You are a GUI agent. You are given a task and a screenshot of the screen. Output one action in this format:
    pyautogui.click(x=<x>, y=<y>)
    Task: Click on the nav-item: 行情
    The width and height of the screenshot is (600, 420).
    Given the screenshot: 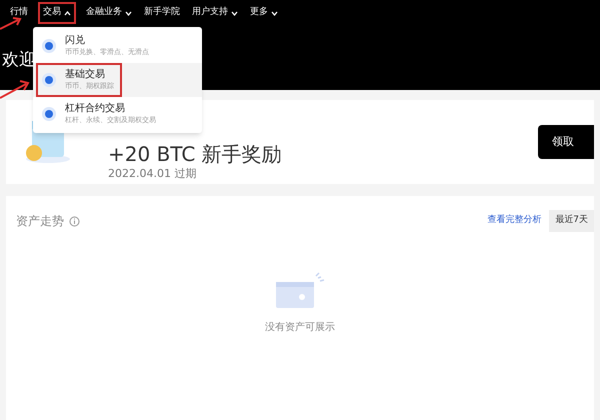 What is the action you would take?
    pyautogui.click(x=19, y=13)
    